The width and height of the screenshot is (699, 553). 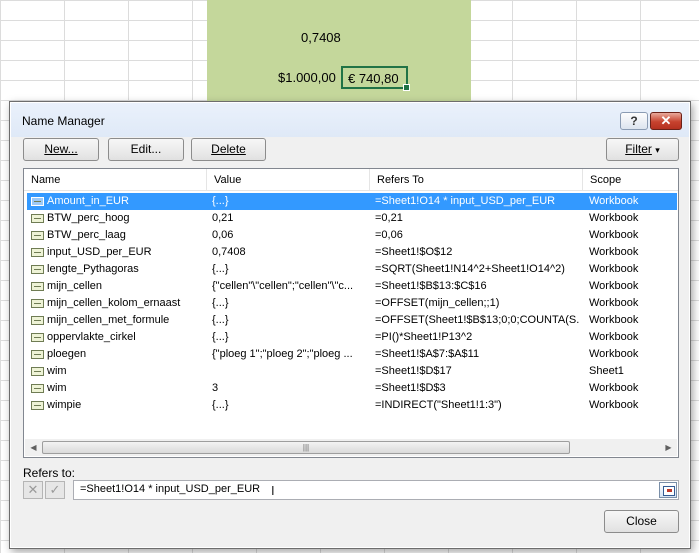 I want to click on dialog-titlebar: Name Manager ? ✕, so click(x=350, y=120).